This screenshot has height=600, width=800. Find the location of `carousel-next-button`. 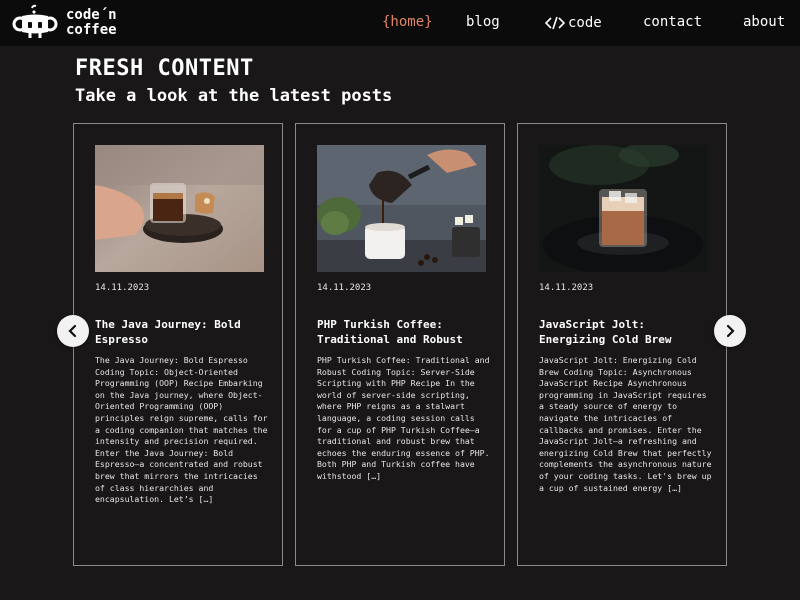

carousel-next-button is located at coordinates (730, 331).